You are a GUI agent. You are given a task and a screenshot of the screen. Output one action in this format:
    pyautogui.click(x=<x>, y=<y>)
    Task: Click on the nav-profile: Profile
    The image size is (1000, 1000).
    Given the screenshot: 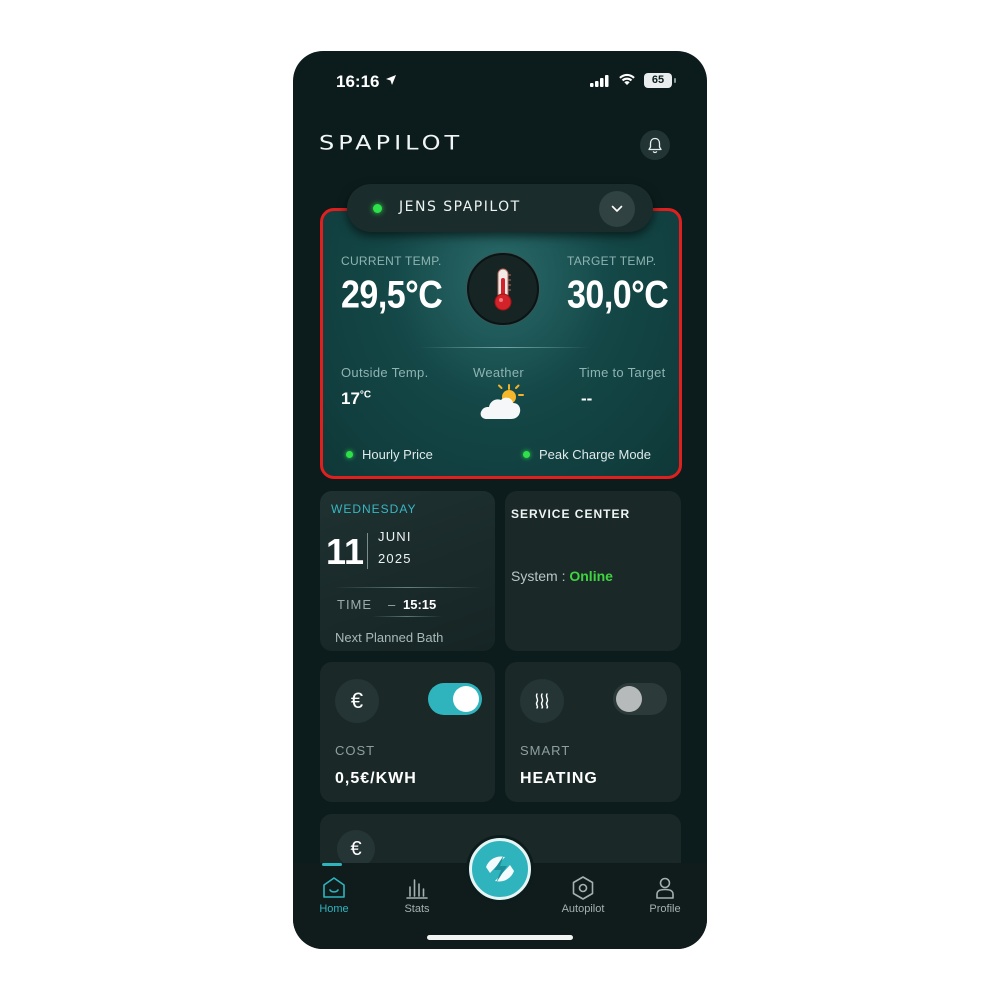 What is the action you would take?
    pyautogui.click(x=665, y=895)
    